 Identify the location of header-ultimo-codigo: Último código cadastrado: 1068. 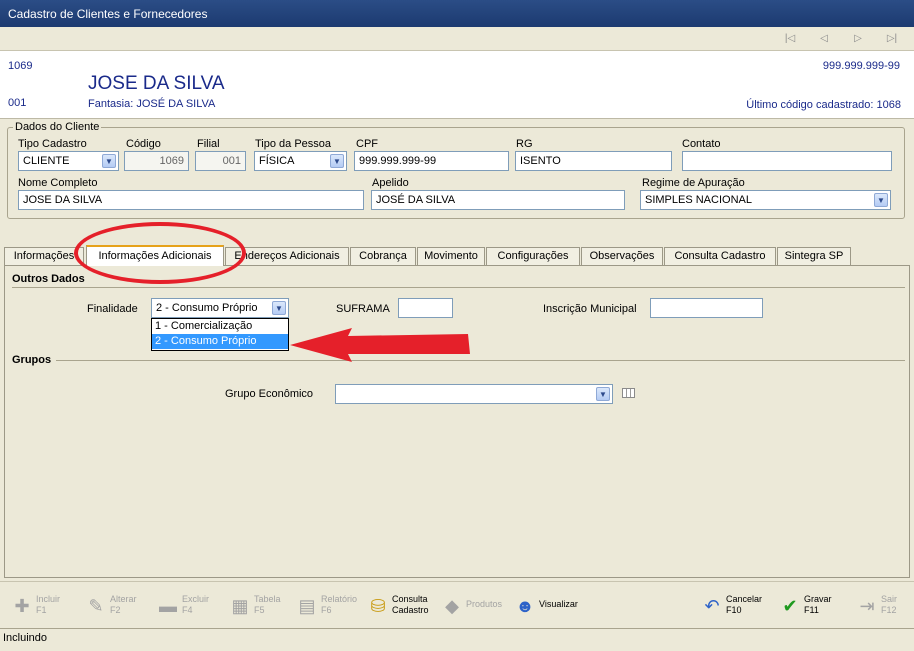
(823, 105).